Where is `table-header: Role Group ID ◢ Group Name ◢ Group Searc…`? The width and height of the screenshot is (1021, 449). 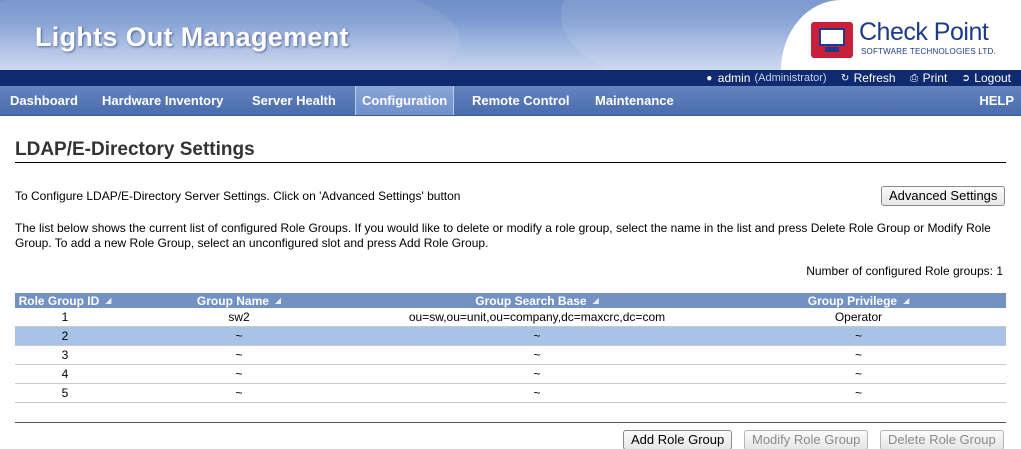
table-header: Role Group ID ◢ Group Name ◢ Group Searc… is located at coordinates (510, 300).